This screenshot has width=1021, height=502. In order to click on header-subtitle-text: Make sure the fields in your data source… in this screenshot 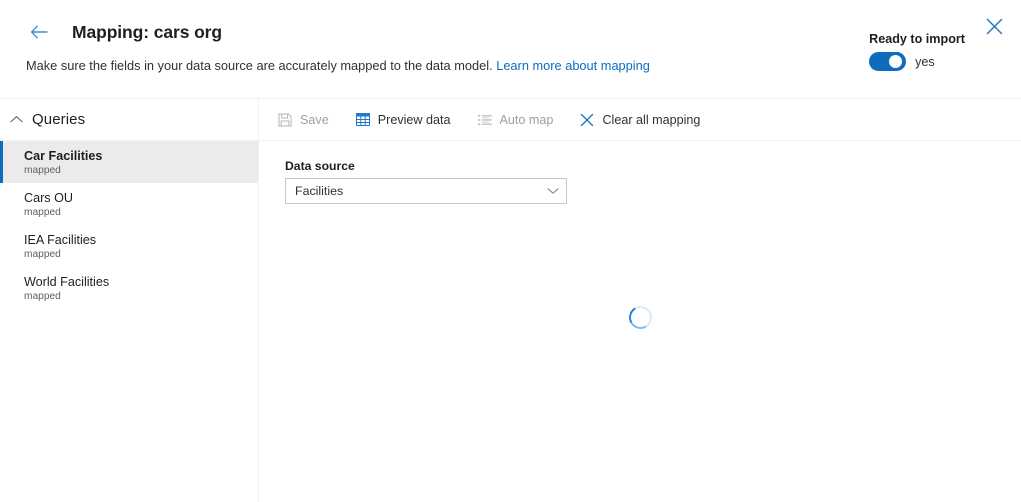, I will do `click(261, 65)`.